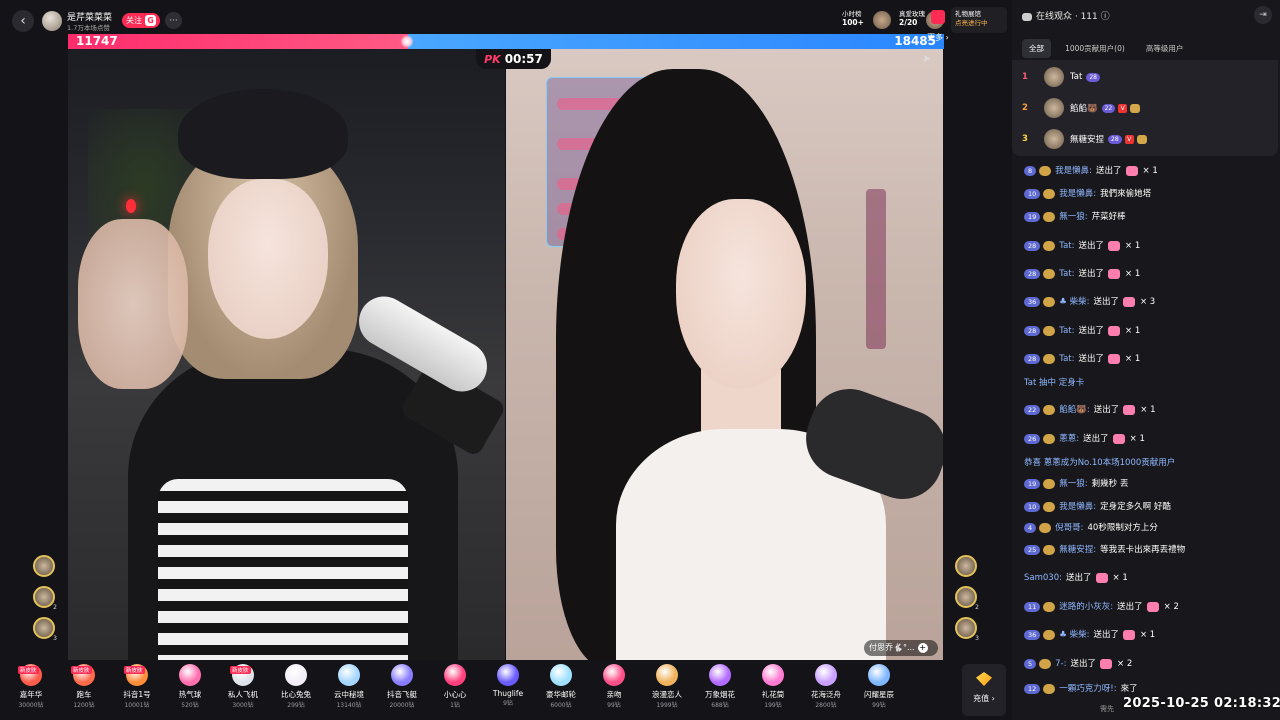  What do you see at coordinates (1086, 607) in the screenshot?
I see `chat-username: 迷路的小灰灰:` at bounding box center [1086, 607].